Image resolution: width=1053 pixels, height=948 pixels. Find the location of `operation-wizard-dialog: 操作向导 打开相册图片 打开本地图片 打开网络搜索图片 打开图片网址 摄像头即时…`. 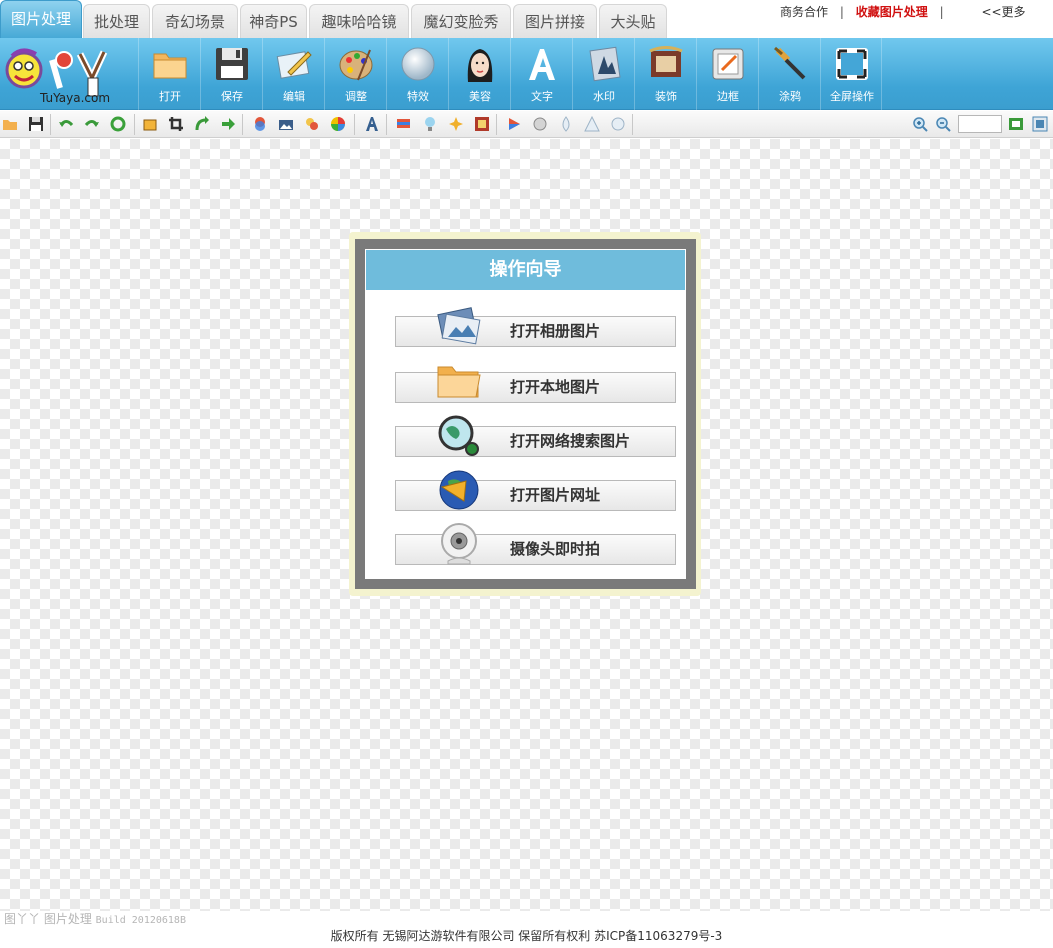

operation-wizard-dialog: 操作向导 打开相册图片 打开本地图片 打开网络搜索图片 打开图片网址 摄像头即时… is located at coordinates (525, 414).